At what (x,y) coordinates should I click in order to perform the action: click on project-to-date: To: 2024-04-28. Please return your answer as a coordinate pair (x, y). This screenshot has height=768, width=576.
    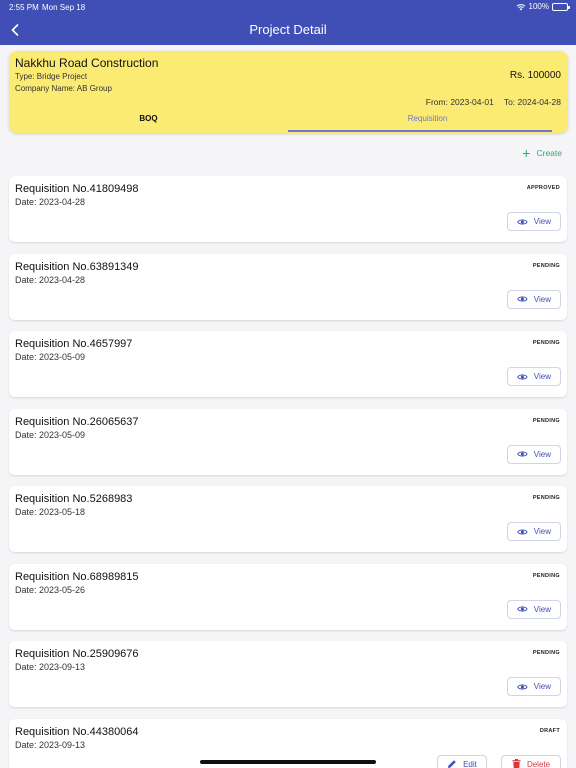
    Looking at the image, I should click on (532, 102).